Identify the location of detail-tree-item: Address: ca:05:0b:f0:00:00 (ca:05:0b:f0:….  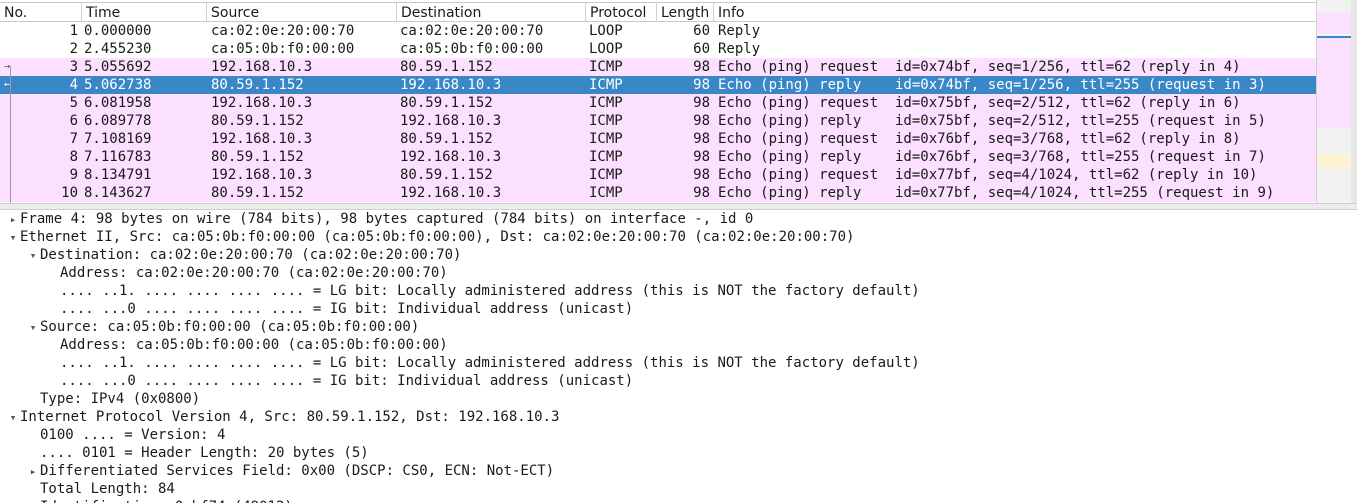
(247, 345).